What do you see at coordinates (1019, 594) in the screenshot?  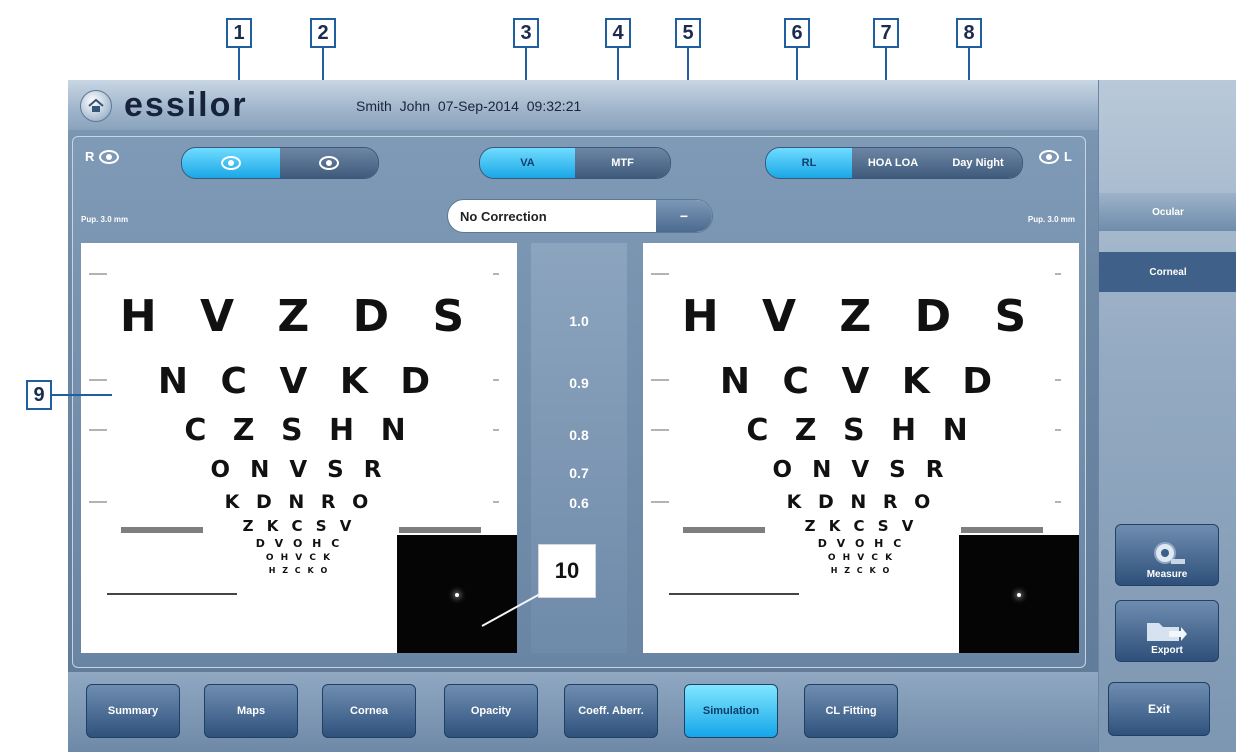 I see `psf-image` at bounding box center [1019, 594].